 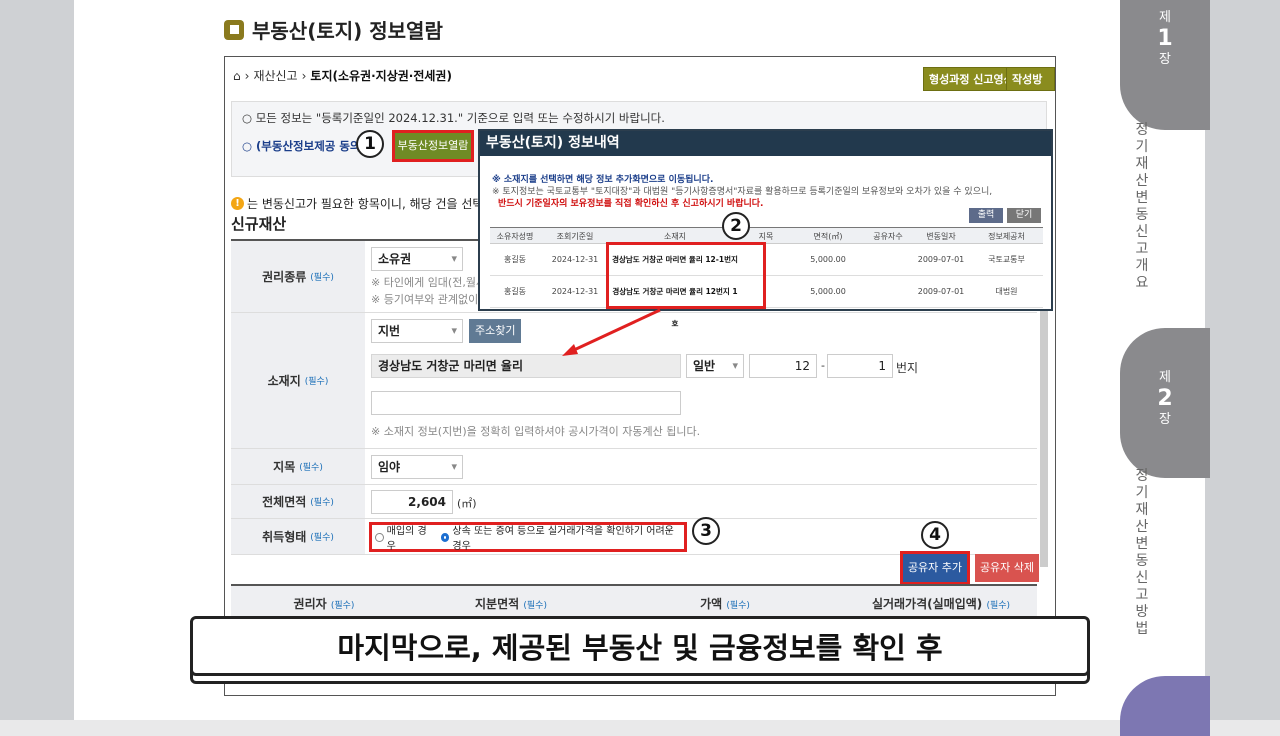 What do you see at coordinates (370, 144) in the screenshot?
I see `marker-1: 1` at bounding box center [370, 144].